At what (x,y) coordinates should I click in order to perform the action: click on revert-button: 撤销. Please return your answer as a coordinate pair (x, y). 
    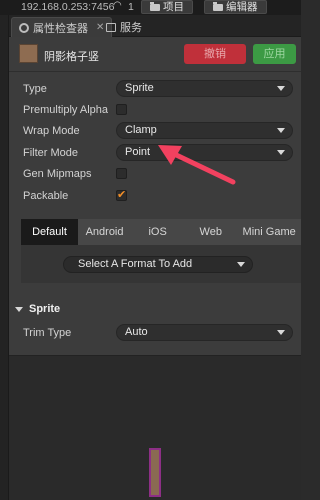
    Looking at the image, I should click on (215, 54).